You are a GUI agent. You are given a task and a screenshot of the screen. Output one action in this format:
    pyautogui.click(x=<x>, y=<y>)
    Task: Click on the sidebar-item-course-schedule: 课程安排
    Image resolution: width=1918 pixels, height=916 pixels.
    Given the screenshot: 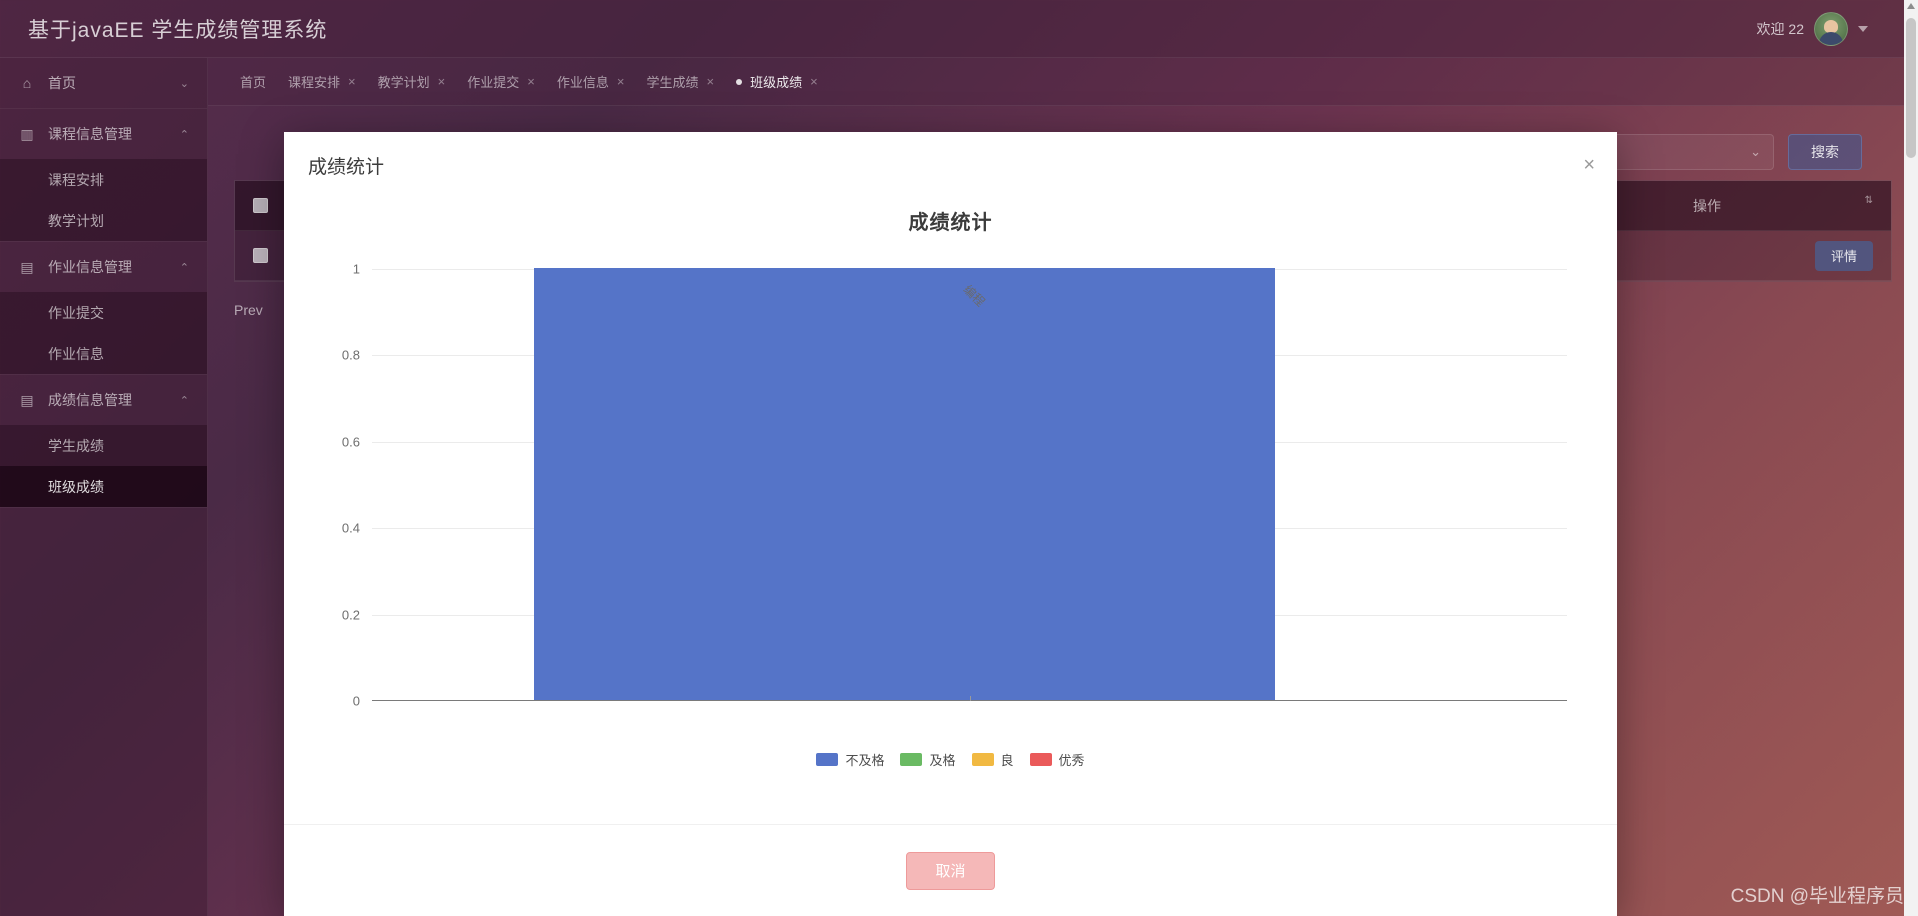 What is the action you would take?
    pyautogui.click(x=103, y=179)
    